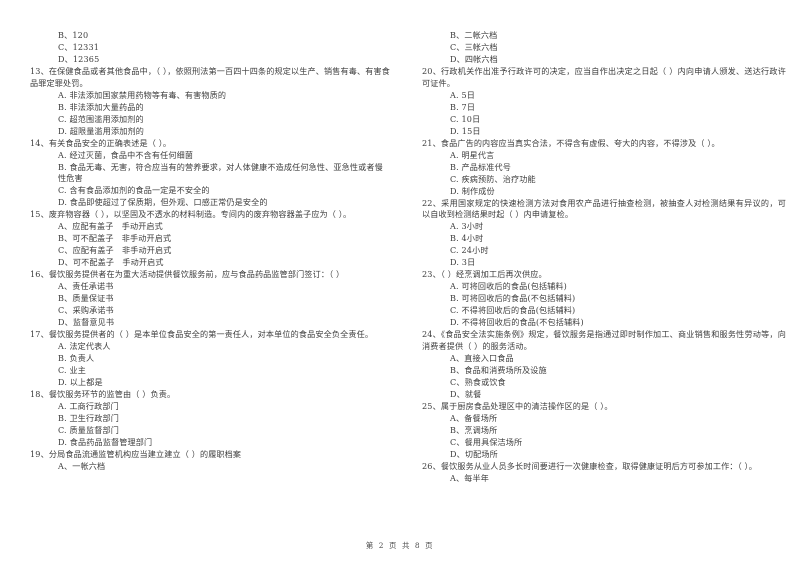 This screenshot has width=800, height=565. What do you see at coordinates (115, 238) in the screenshot?
I see `list-item: B、可不配盖子 非手动开启式` at bounding box center [115, 238].